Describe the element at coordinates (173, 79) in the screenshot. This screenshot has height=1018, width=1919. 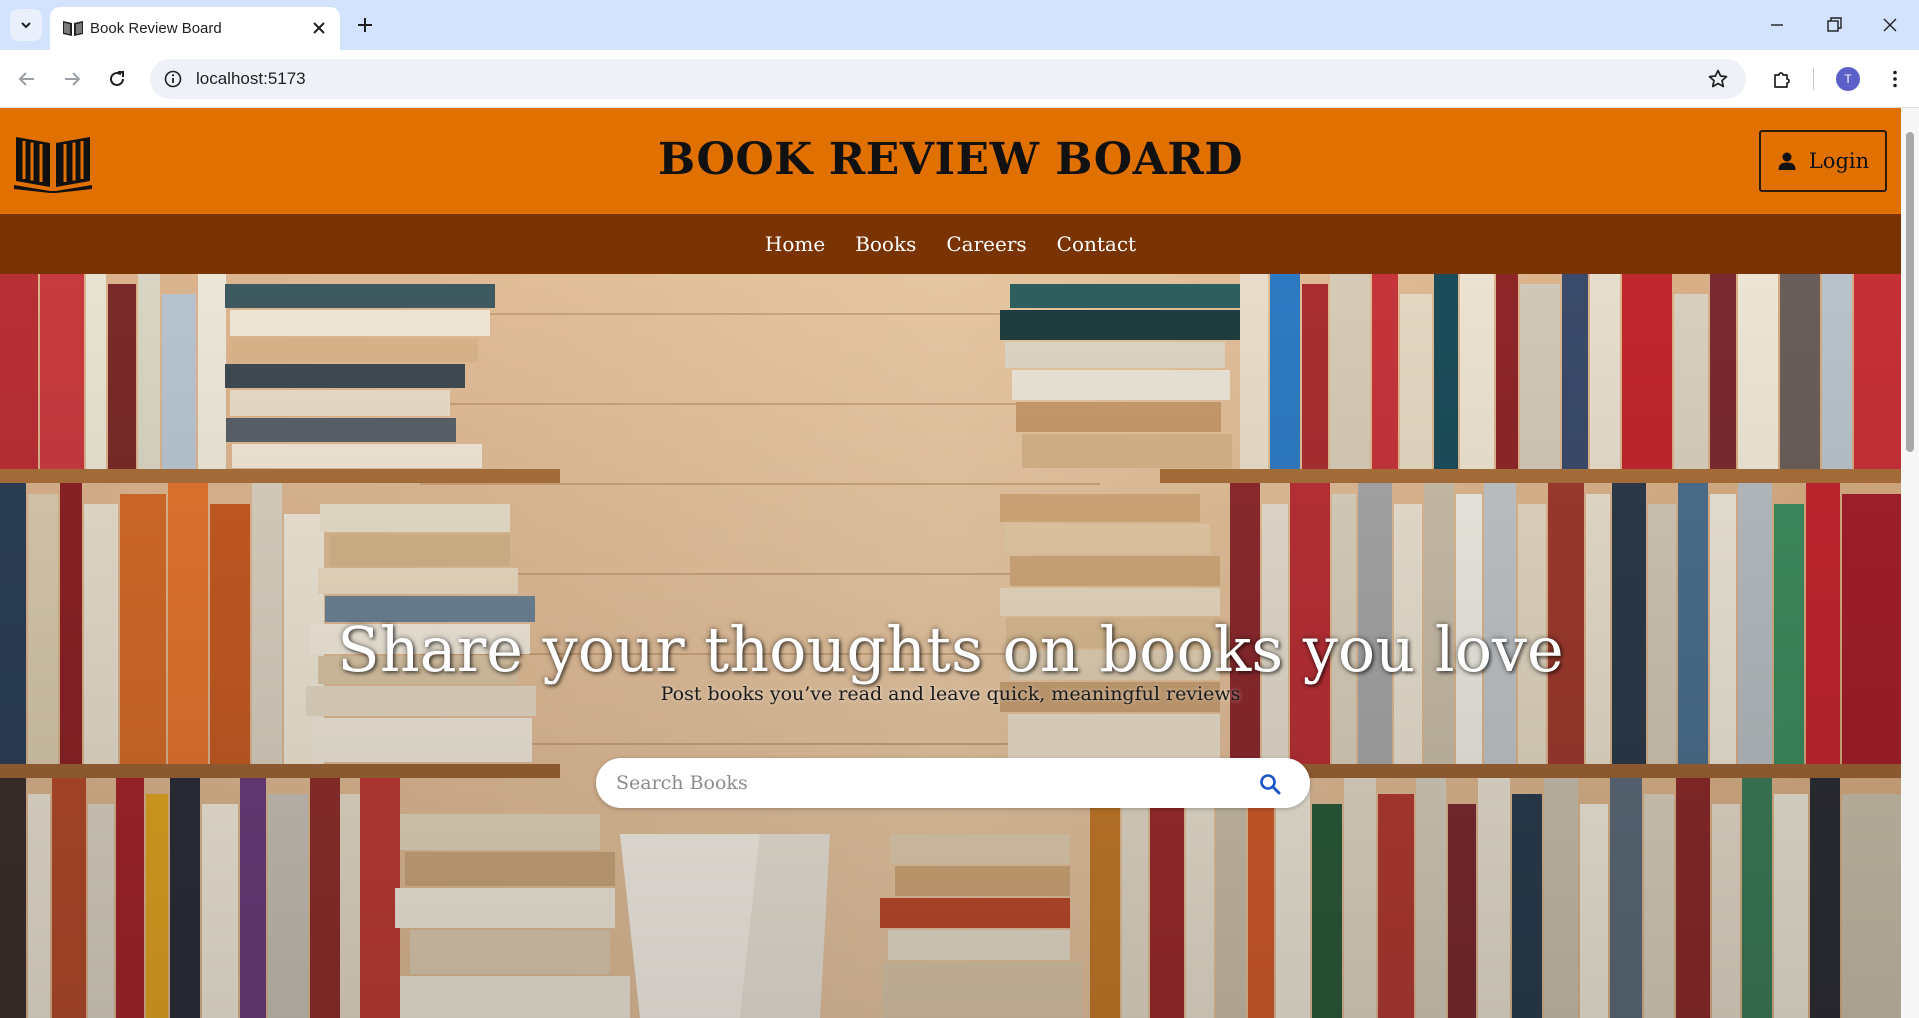
I see `site-info-icon` at that location.